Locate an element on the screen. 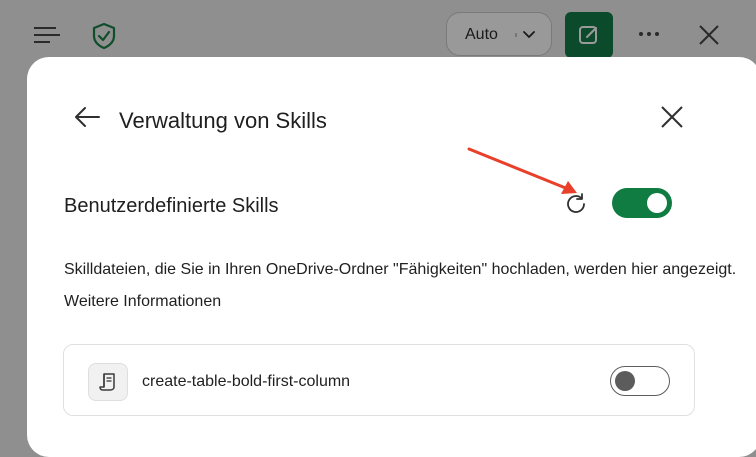 The width and height of the screenshot is (756, 457). dialog-close-icon is located at coordinates (672, 117).